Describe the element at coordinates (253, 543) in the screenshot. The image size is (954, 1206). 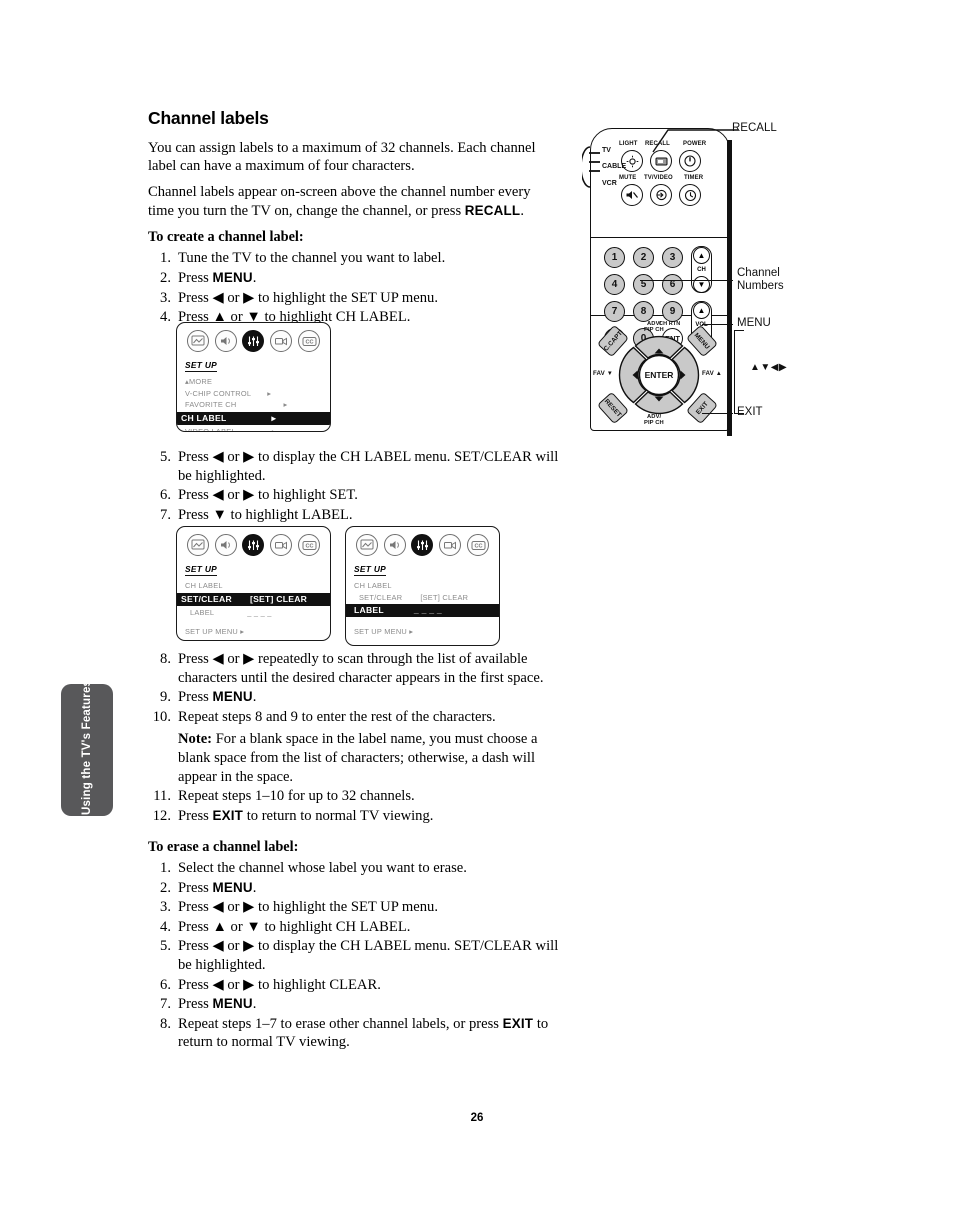
I see `osd-icon-row: CC` at that location.